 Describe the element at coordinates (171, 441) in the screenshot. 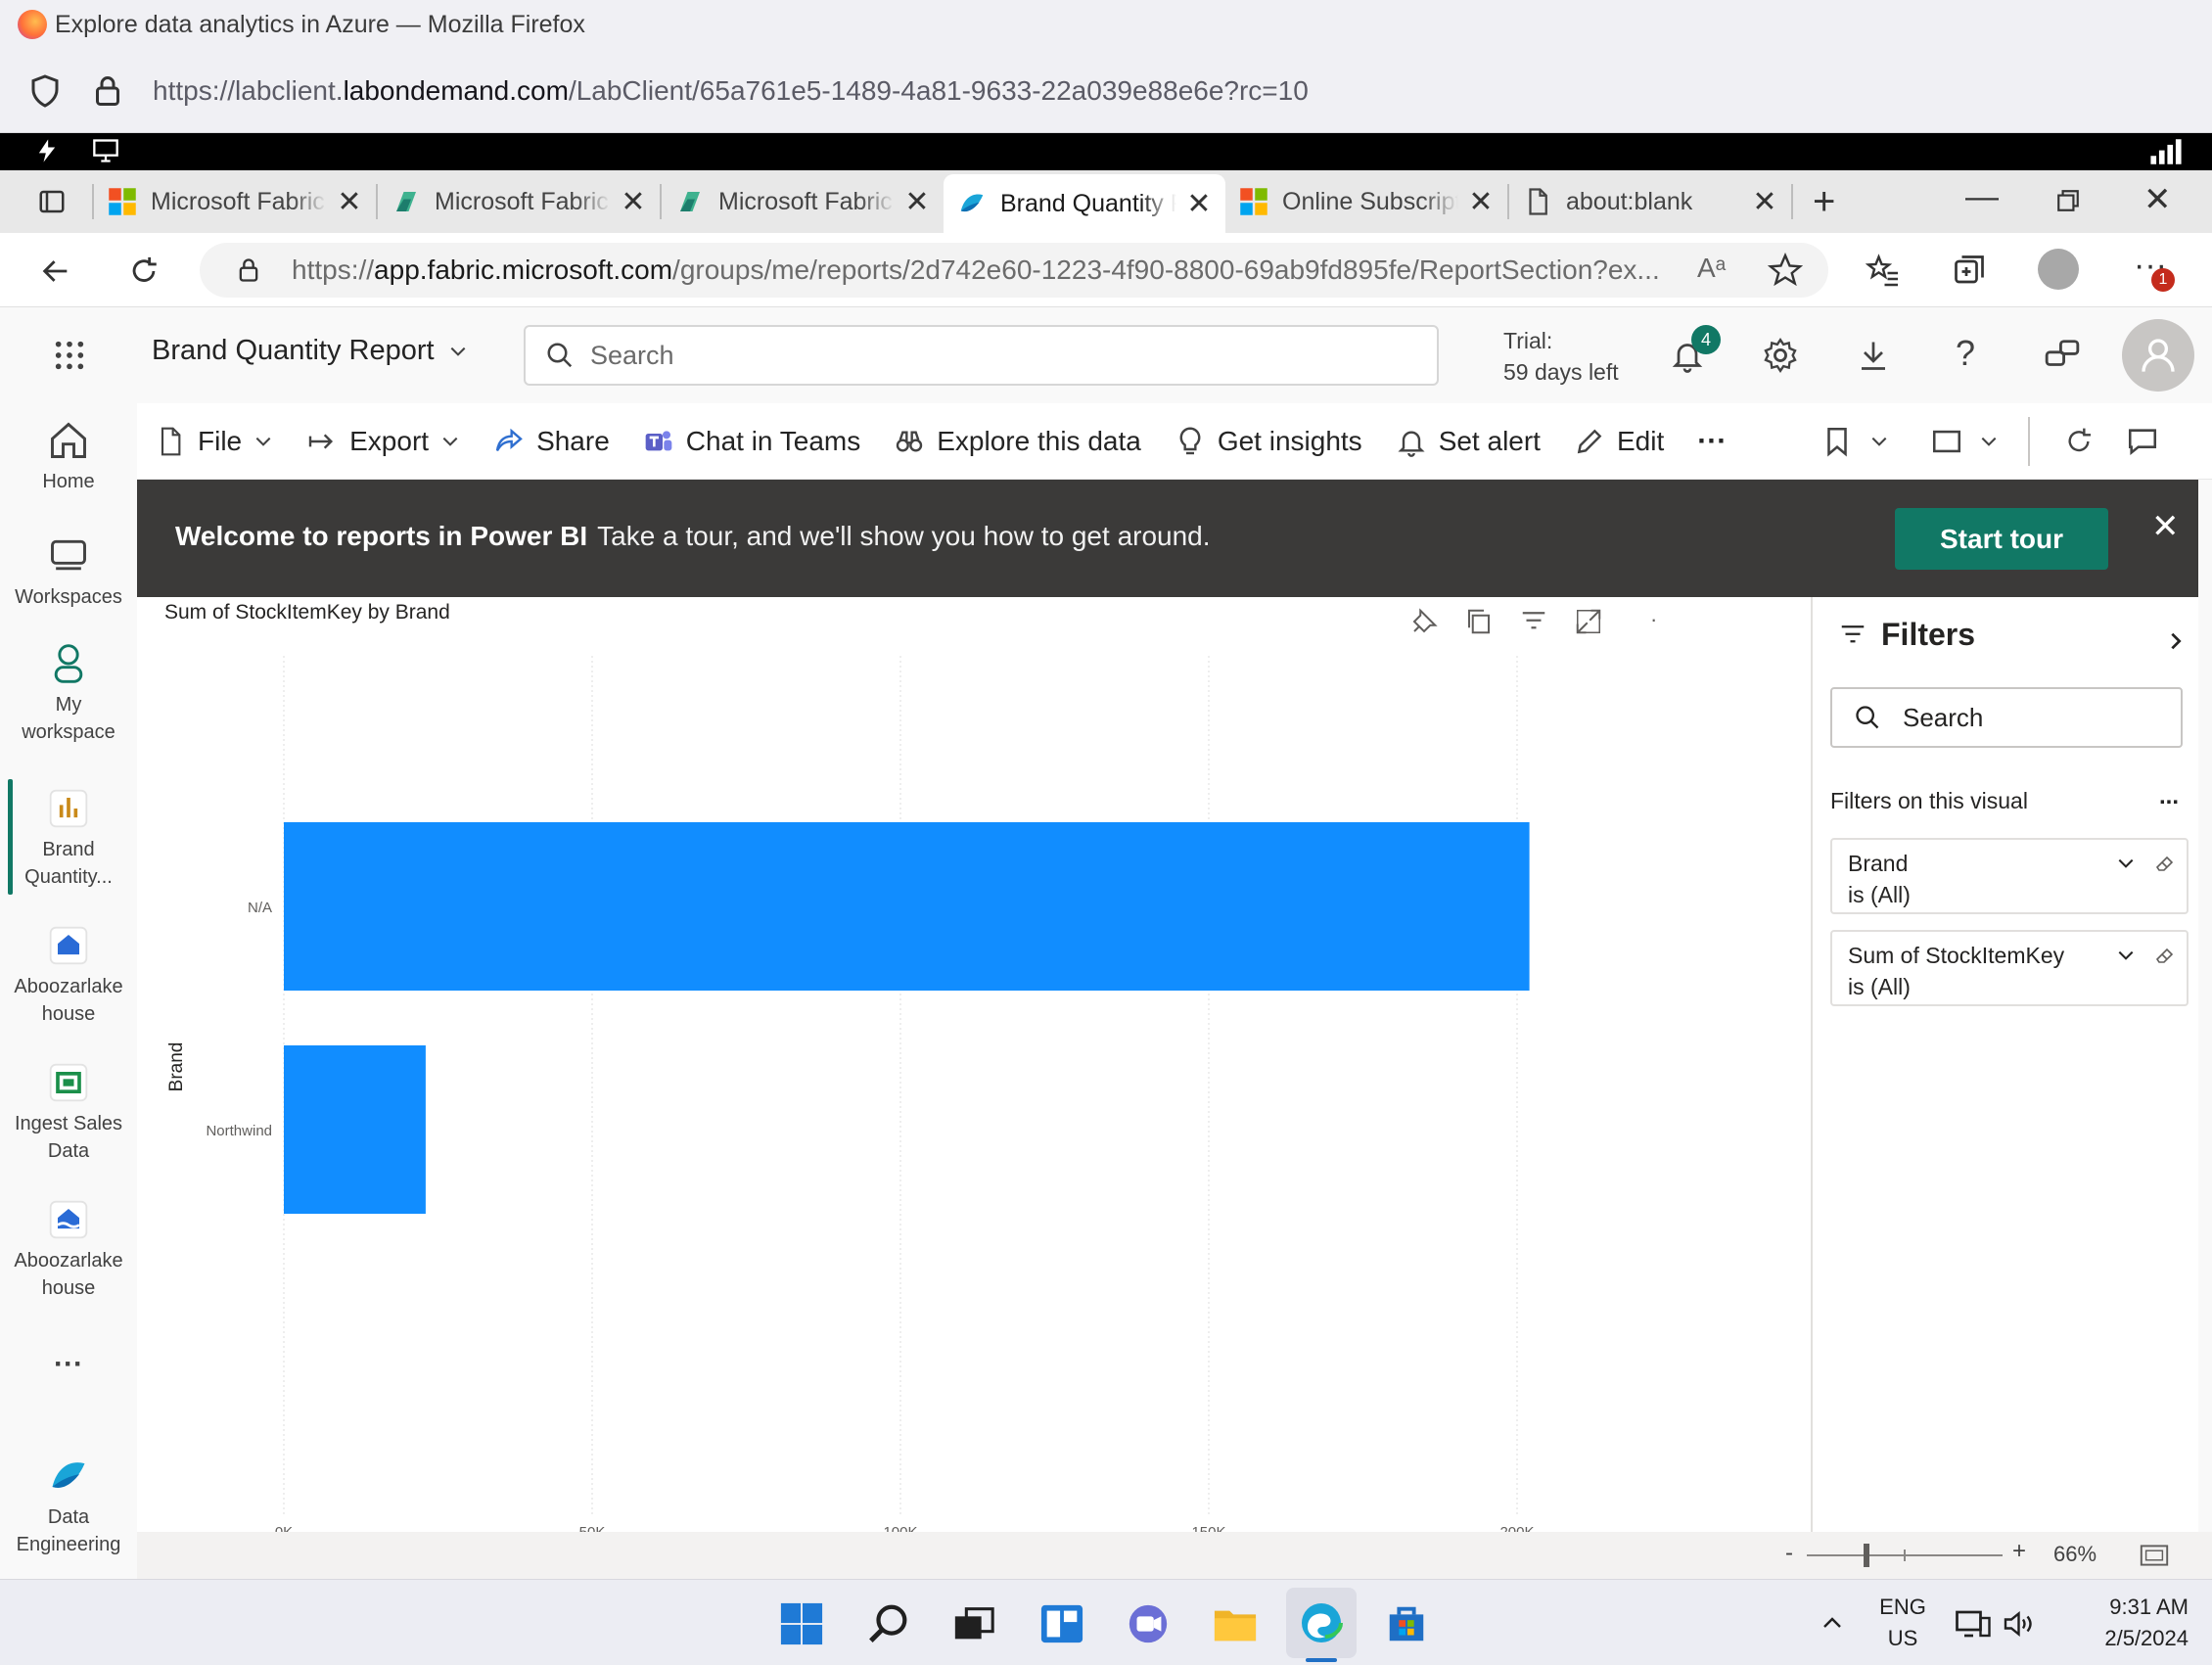

I see `file-icon` at that location.